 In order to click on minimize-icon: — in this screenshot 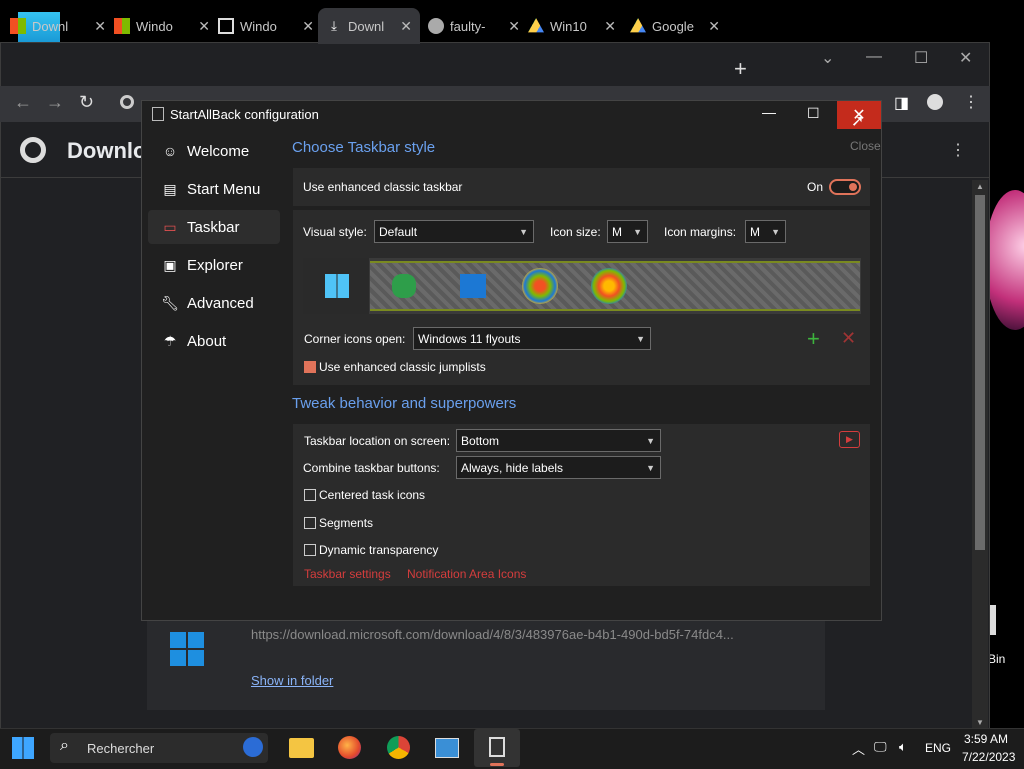, I will do `click(874, 57)`.